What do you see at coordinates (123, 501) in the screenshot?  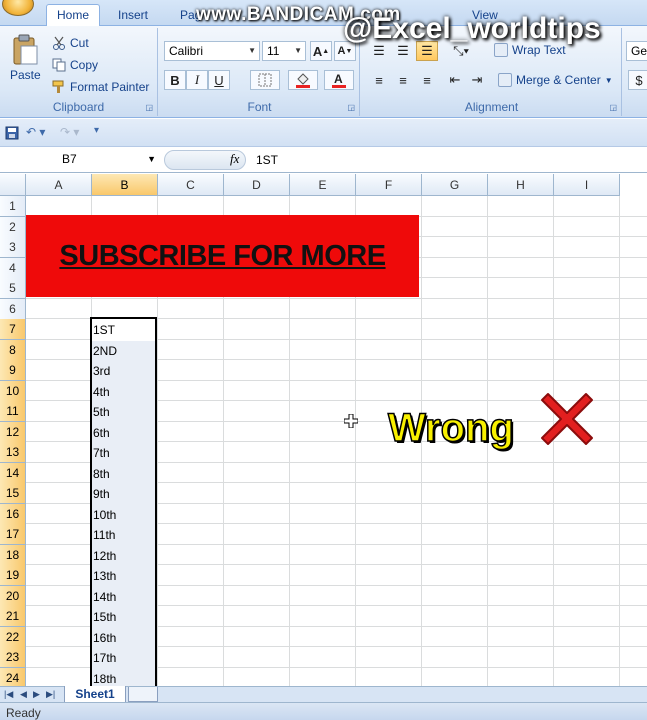 I see `selection-outline` at bounding box center [123, 501].